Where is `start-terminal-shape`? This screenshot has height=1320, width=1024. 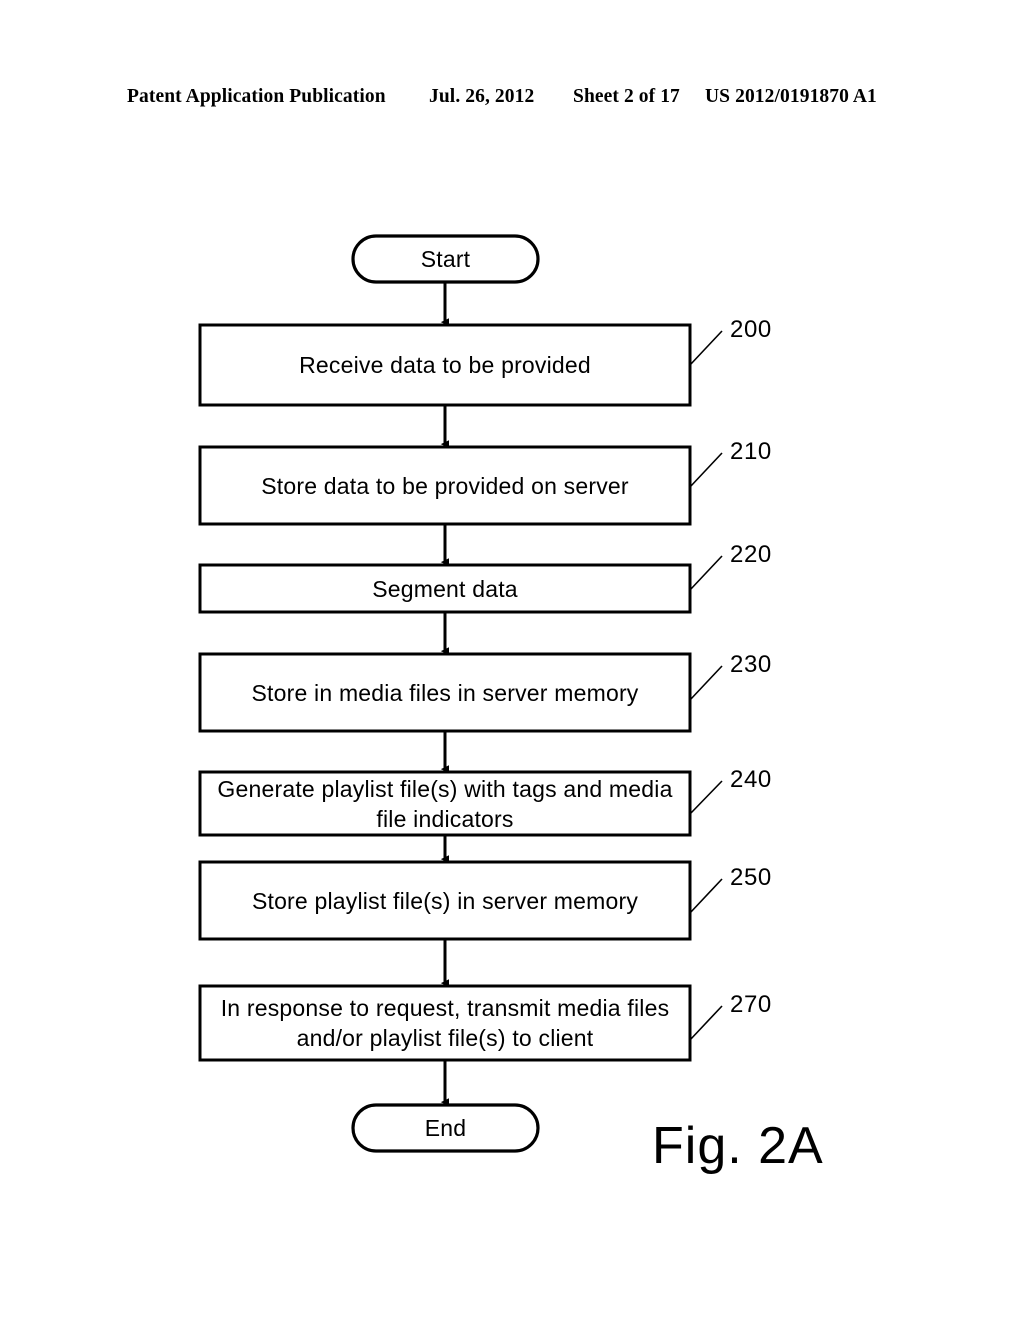 start-terminal-shape is located at coordinates (445, 259).